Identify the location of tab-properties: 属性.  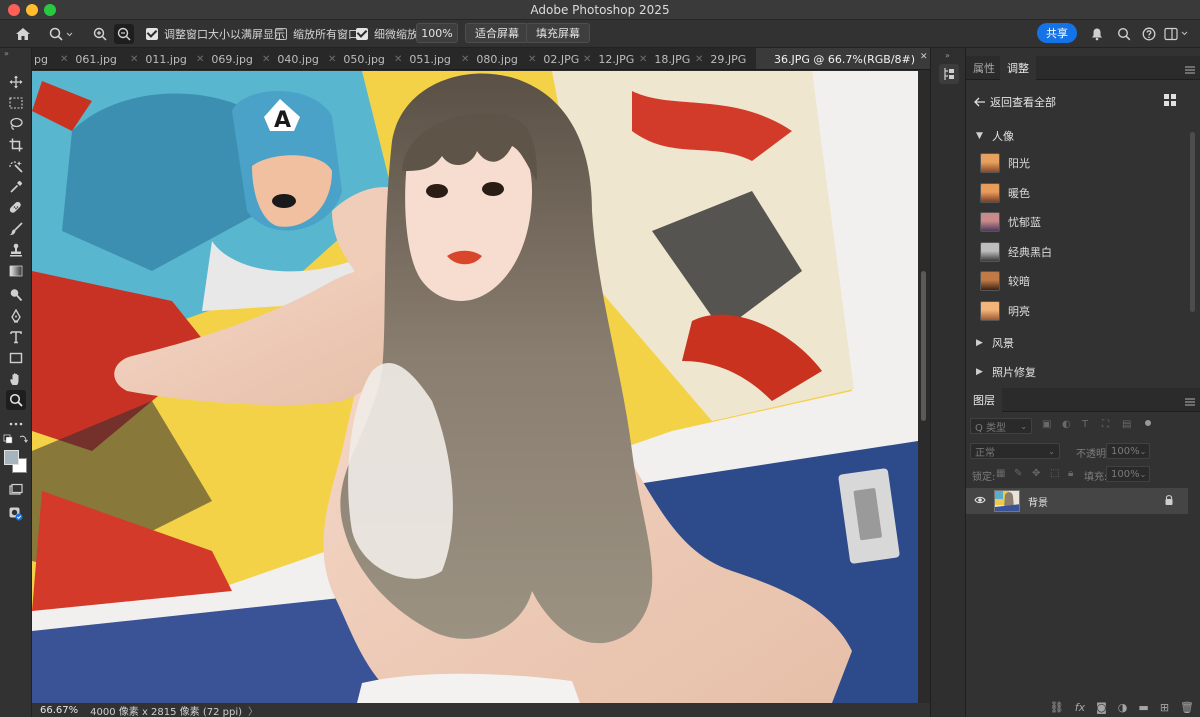
(984, 68).